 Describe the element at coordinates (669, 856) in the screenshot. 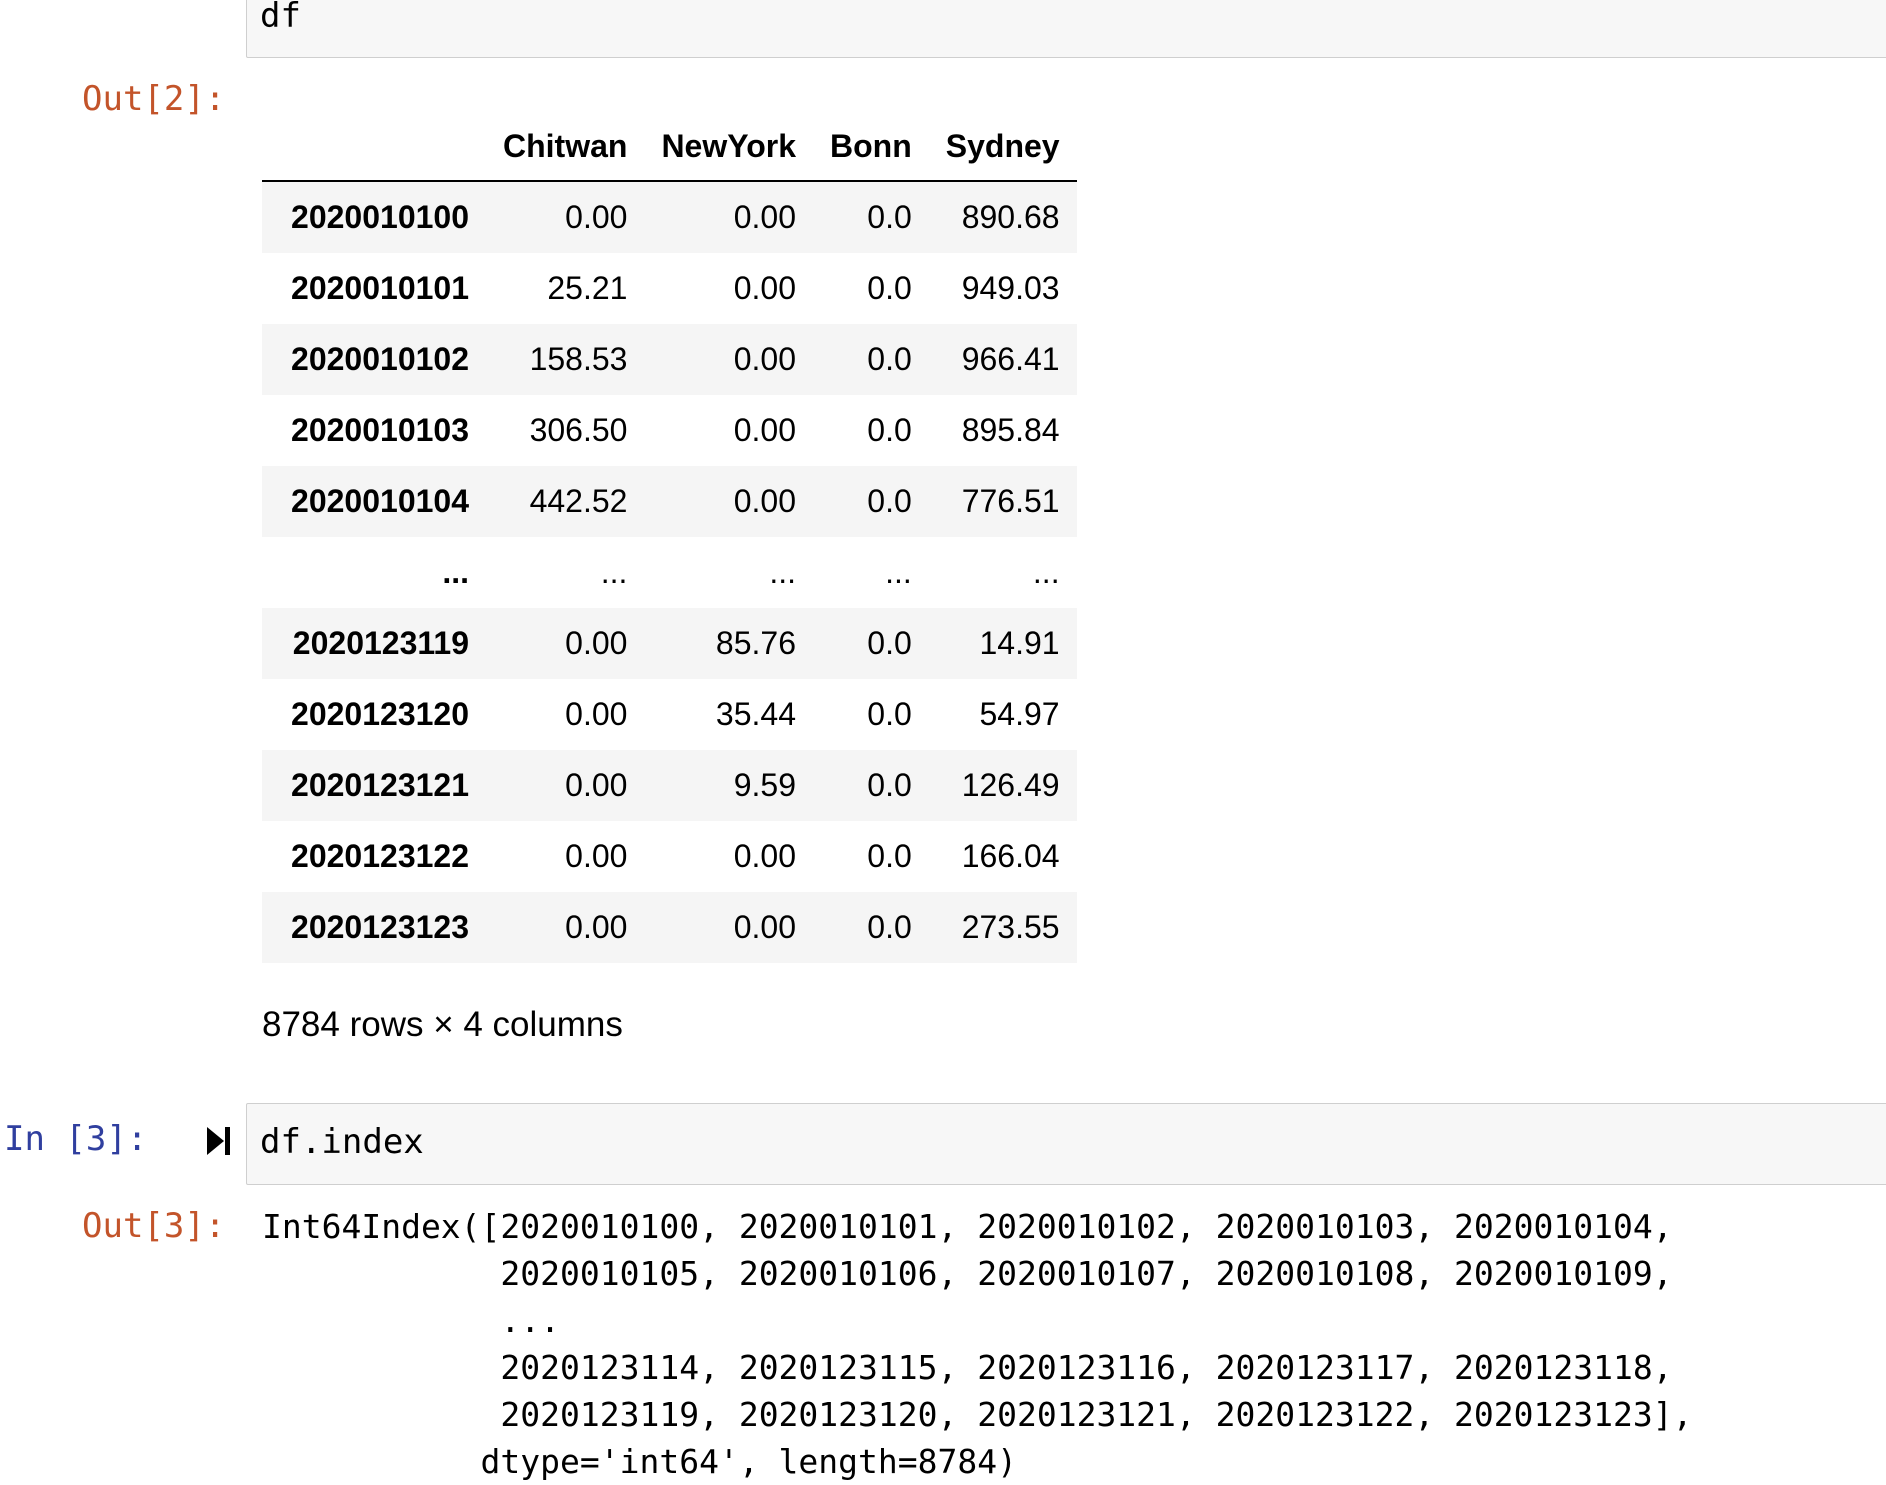

I see `table-row: 2020123122 0.00 0.00 0.0 166.04` at that location.